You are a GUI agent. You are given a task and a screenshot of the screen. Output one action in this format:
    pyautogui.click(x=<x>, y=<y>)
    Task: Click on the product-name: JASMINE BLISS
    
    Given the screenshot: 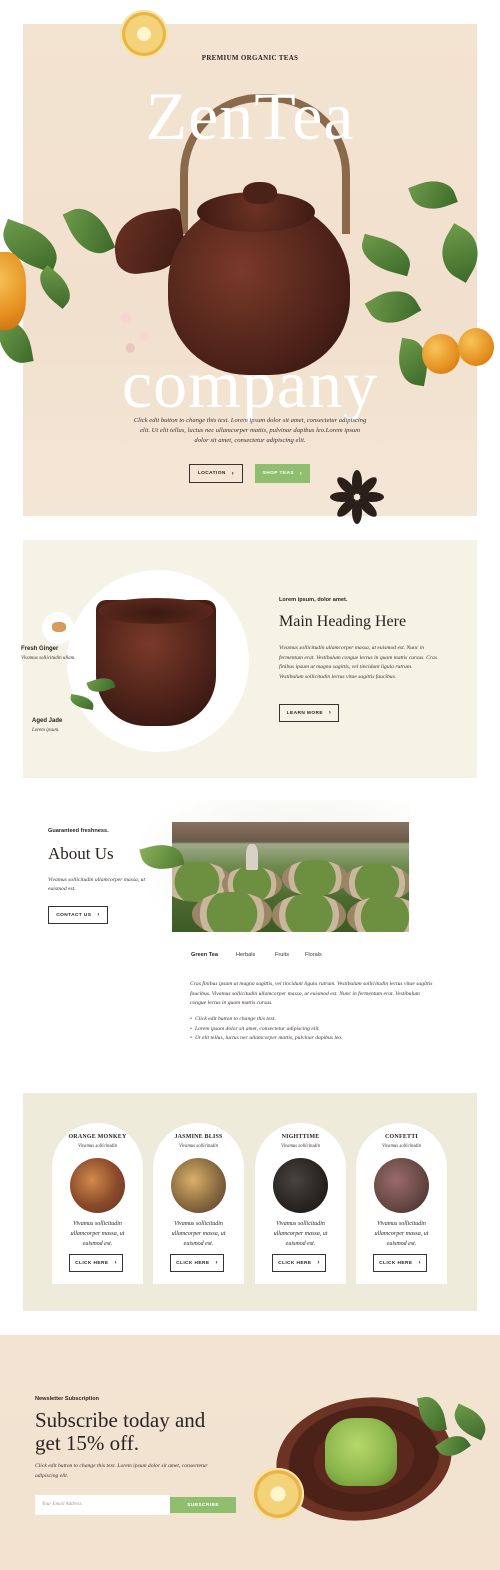 What is the action you would take?
    pyautogui.click(x=198, y=1137)
    